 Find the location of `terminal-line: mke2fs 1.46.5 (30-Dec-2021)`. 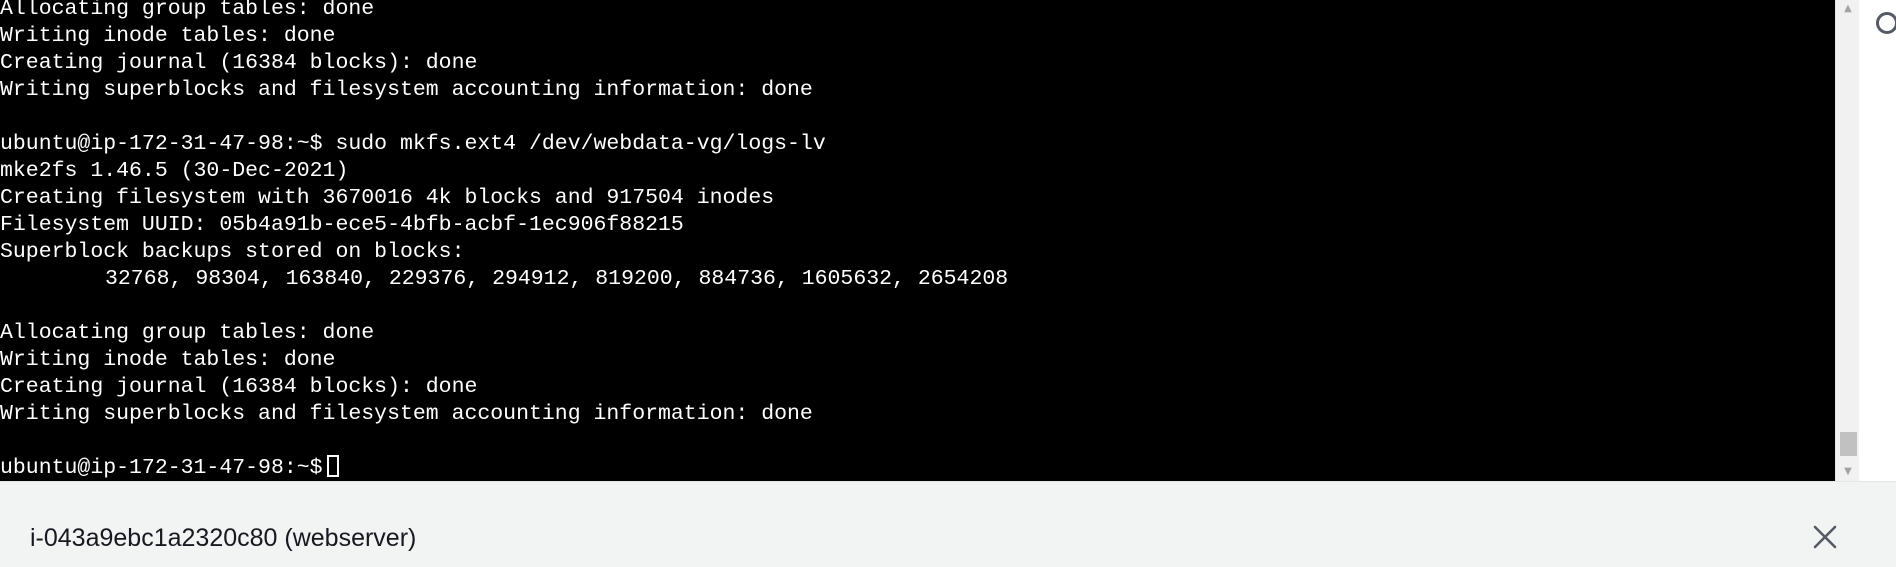

terminal-line: mke2fs 1.46.5 (30-Dec-2021) is located at coordinates (174, 171).